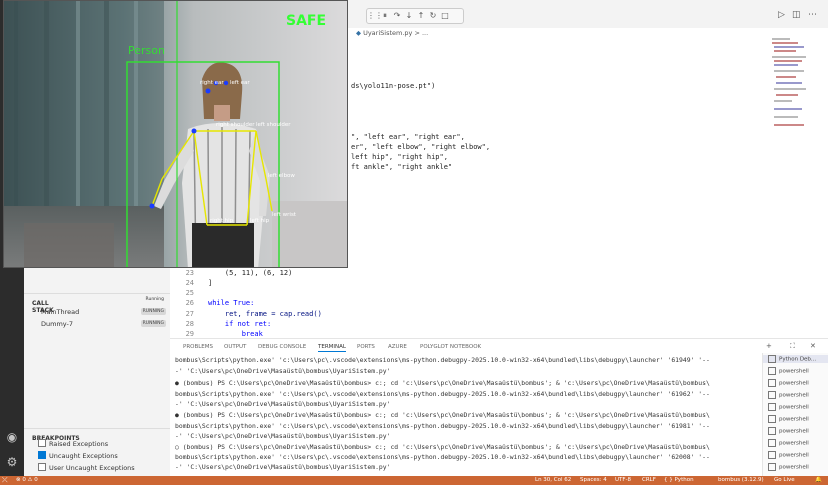 The height and width of the screenshot is (485, 828). Describe the element at coordinates (445, 16) in the screenshot. I see `stop-icon: □` at that location.